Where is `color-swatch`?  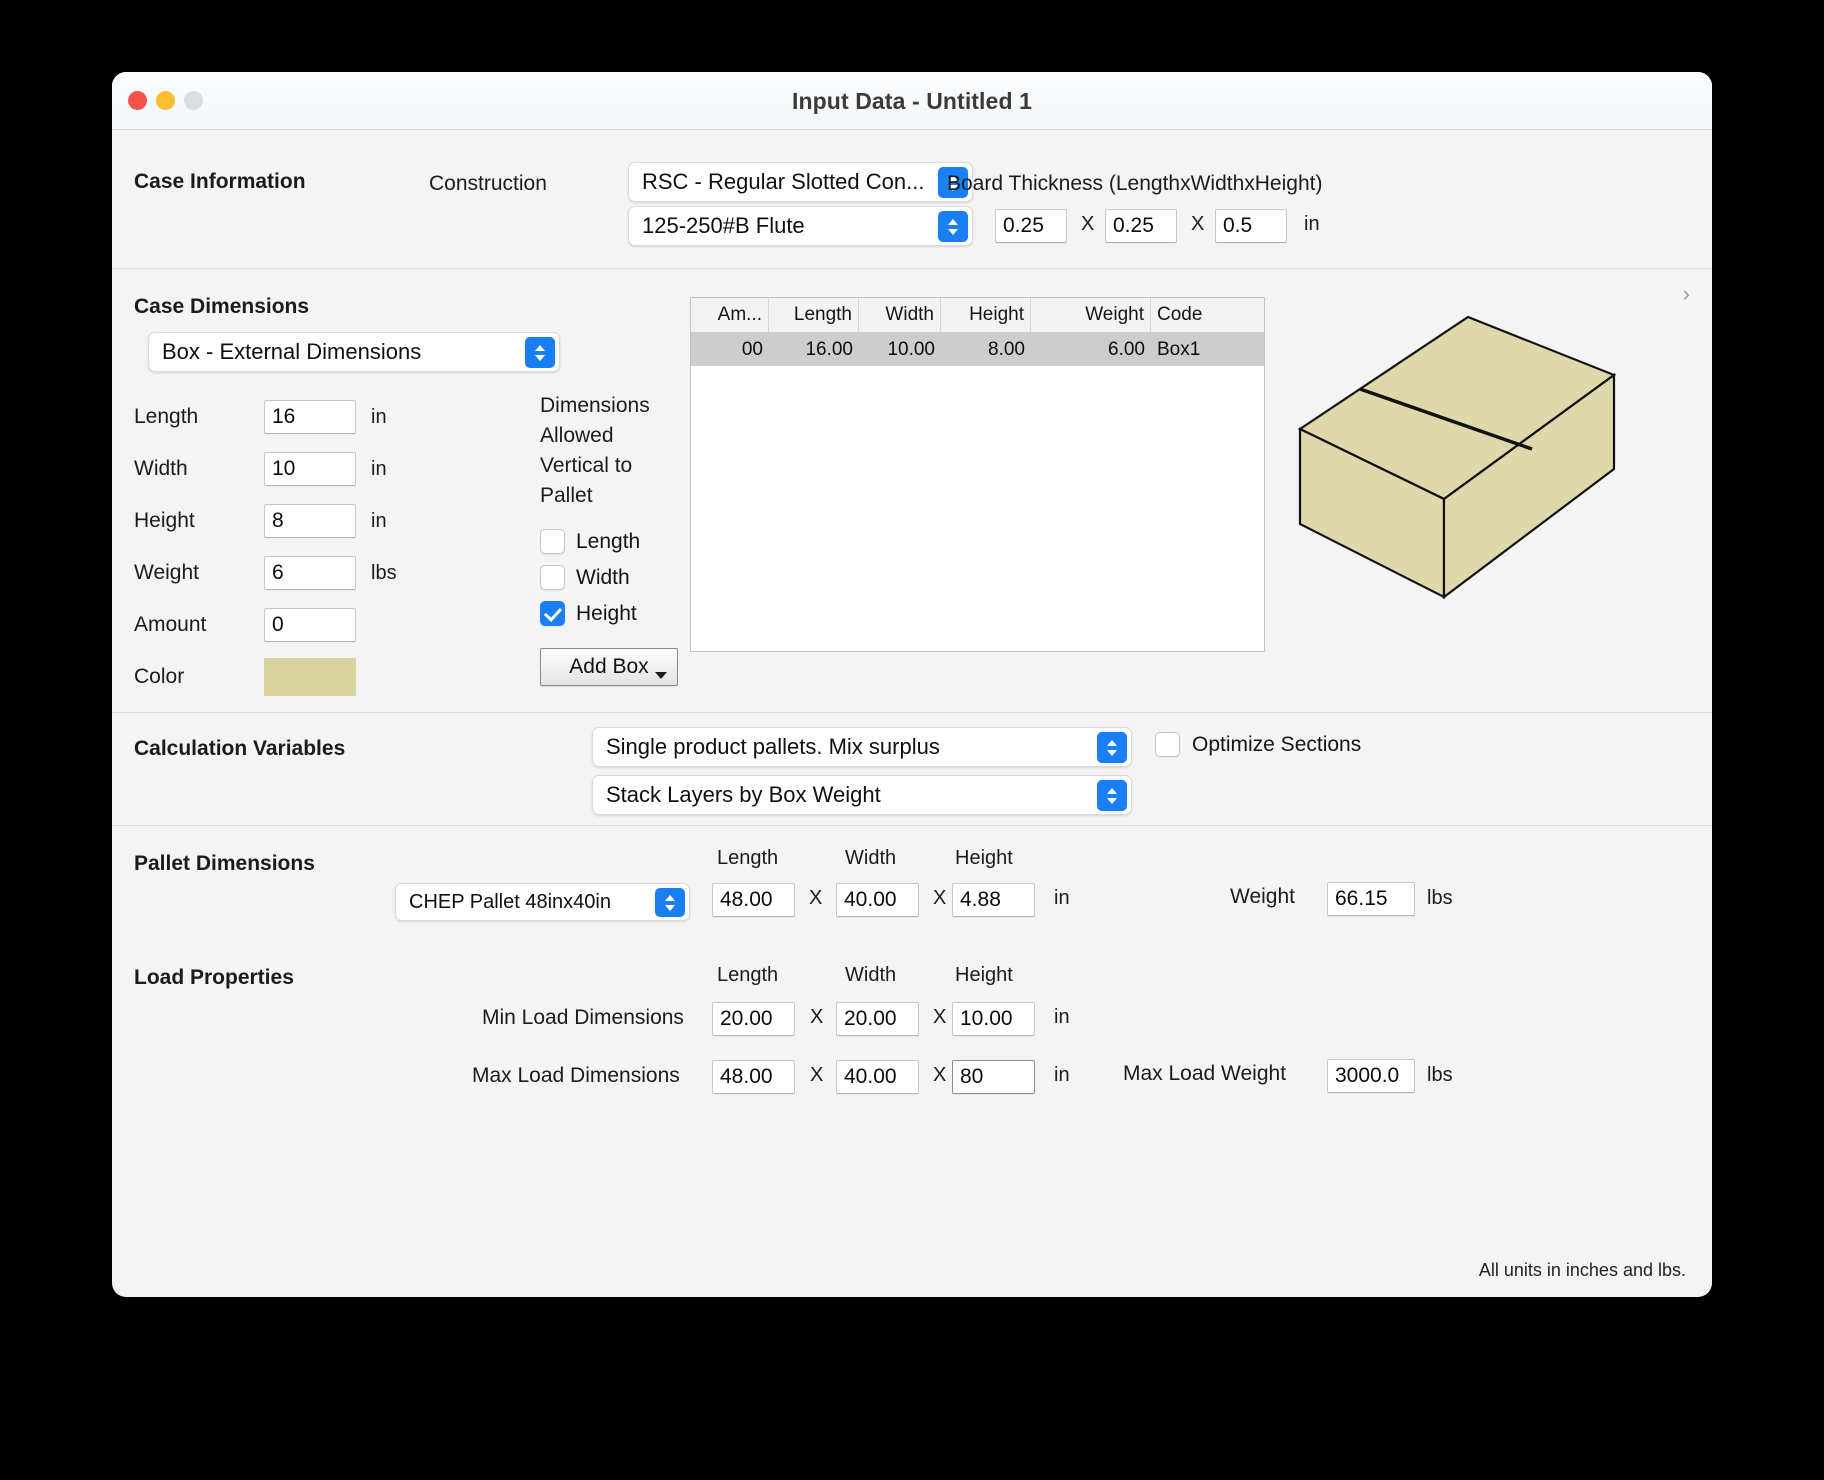 color-swatch is located at coordinates (310, 677).